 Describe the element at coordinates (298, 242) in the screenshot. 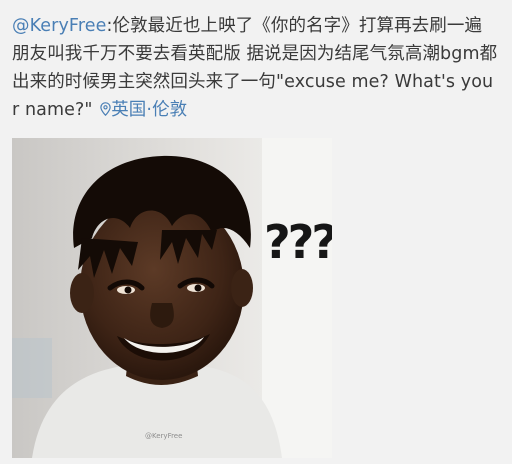

I see `question-marks-caption: ???` at that location.